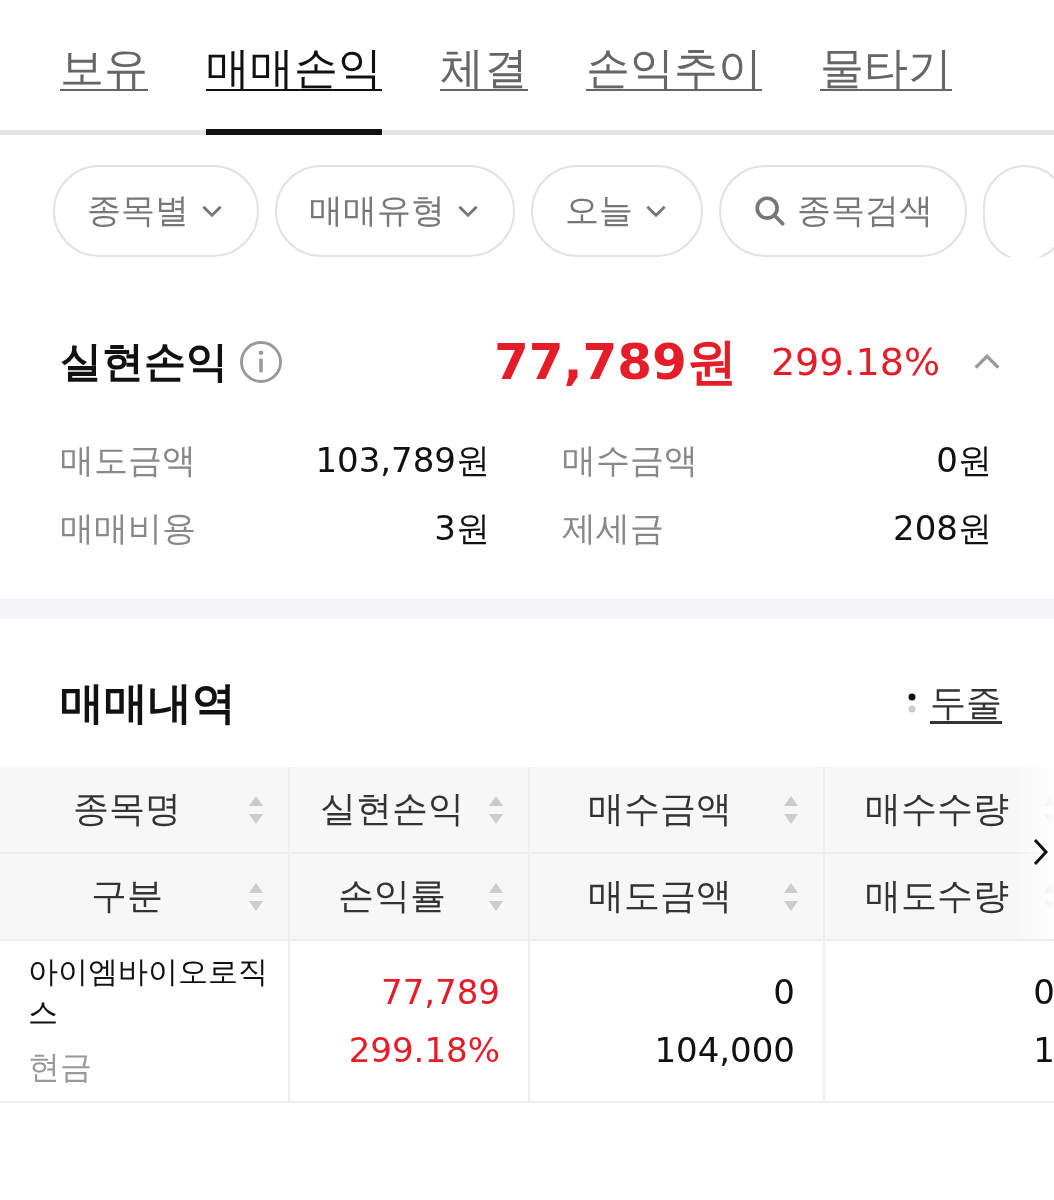 This screenshot has height=1200, width=1054. Describe the element at coordinates (484, 67) in the screenshot. I see `tab: 체결` at that location.